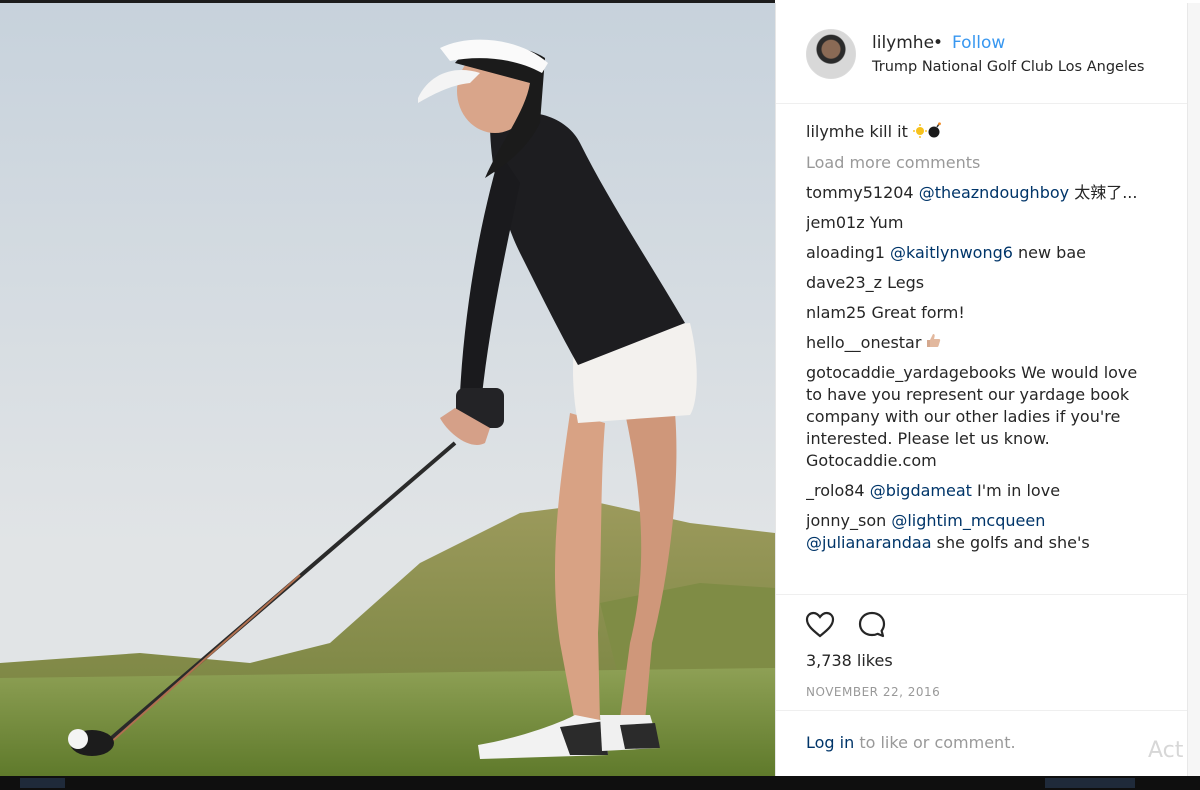 Image resolution: width=1200 pixels, height=790 pixels. What do you see at coordinates (978, 283) in the screenshot?
I see `comment: dave23_z Legs` at bounding box center [978, 283].